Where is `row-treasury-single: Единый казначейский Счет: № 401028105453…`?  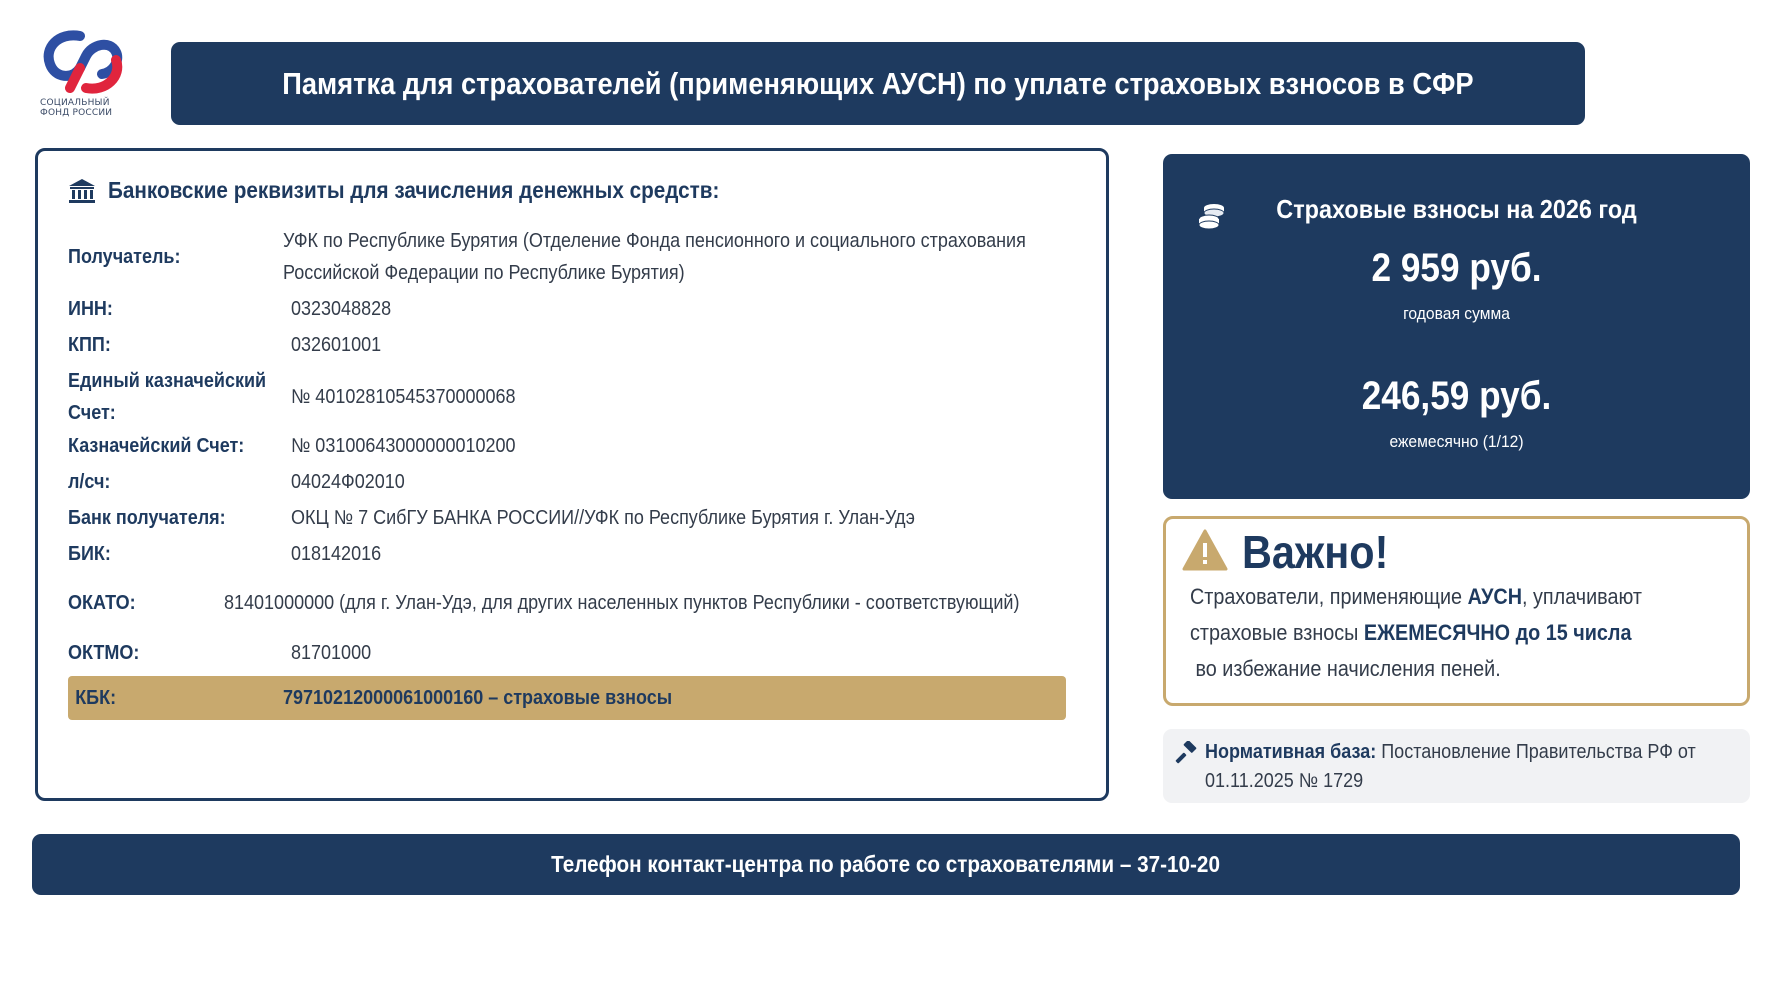
row-treasury-single: Единый казначейский Счет: № 401028105453… is located at coordinates (588, 397).